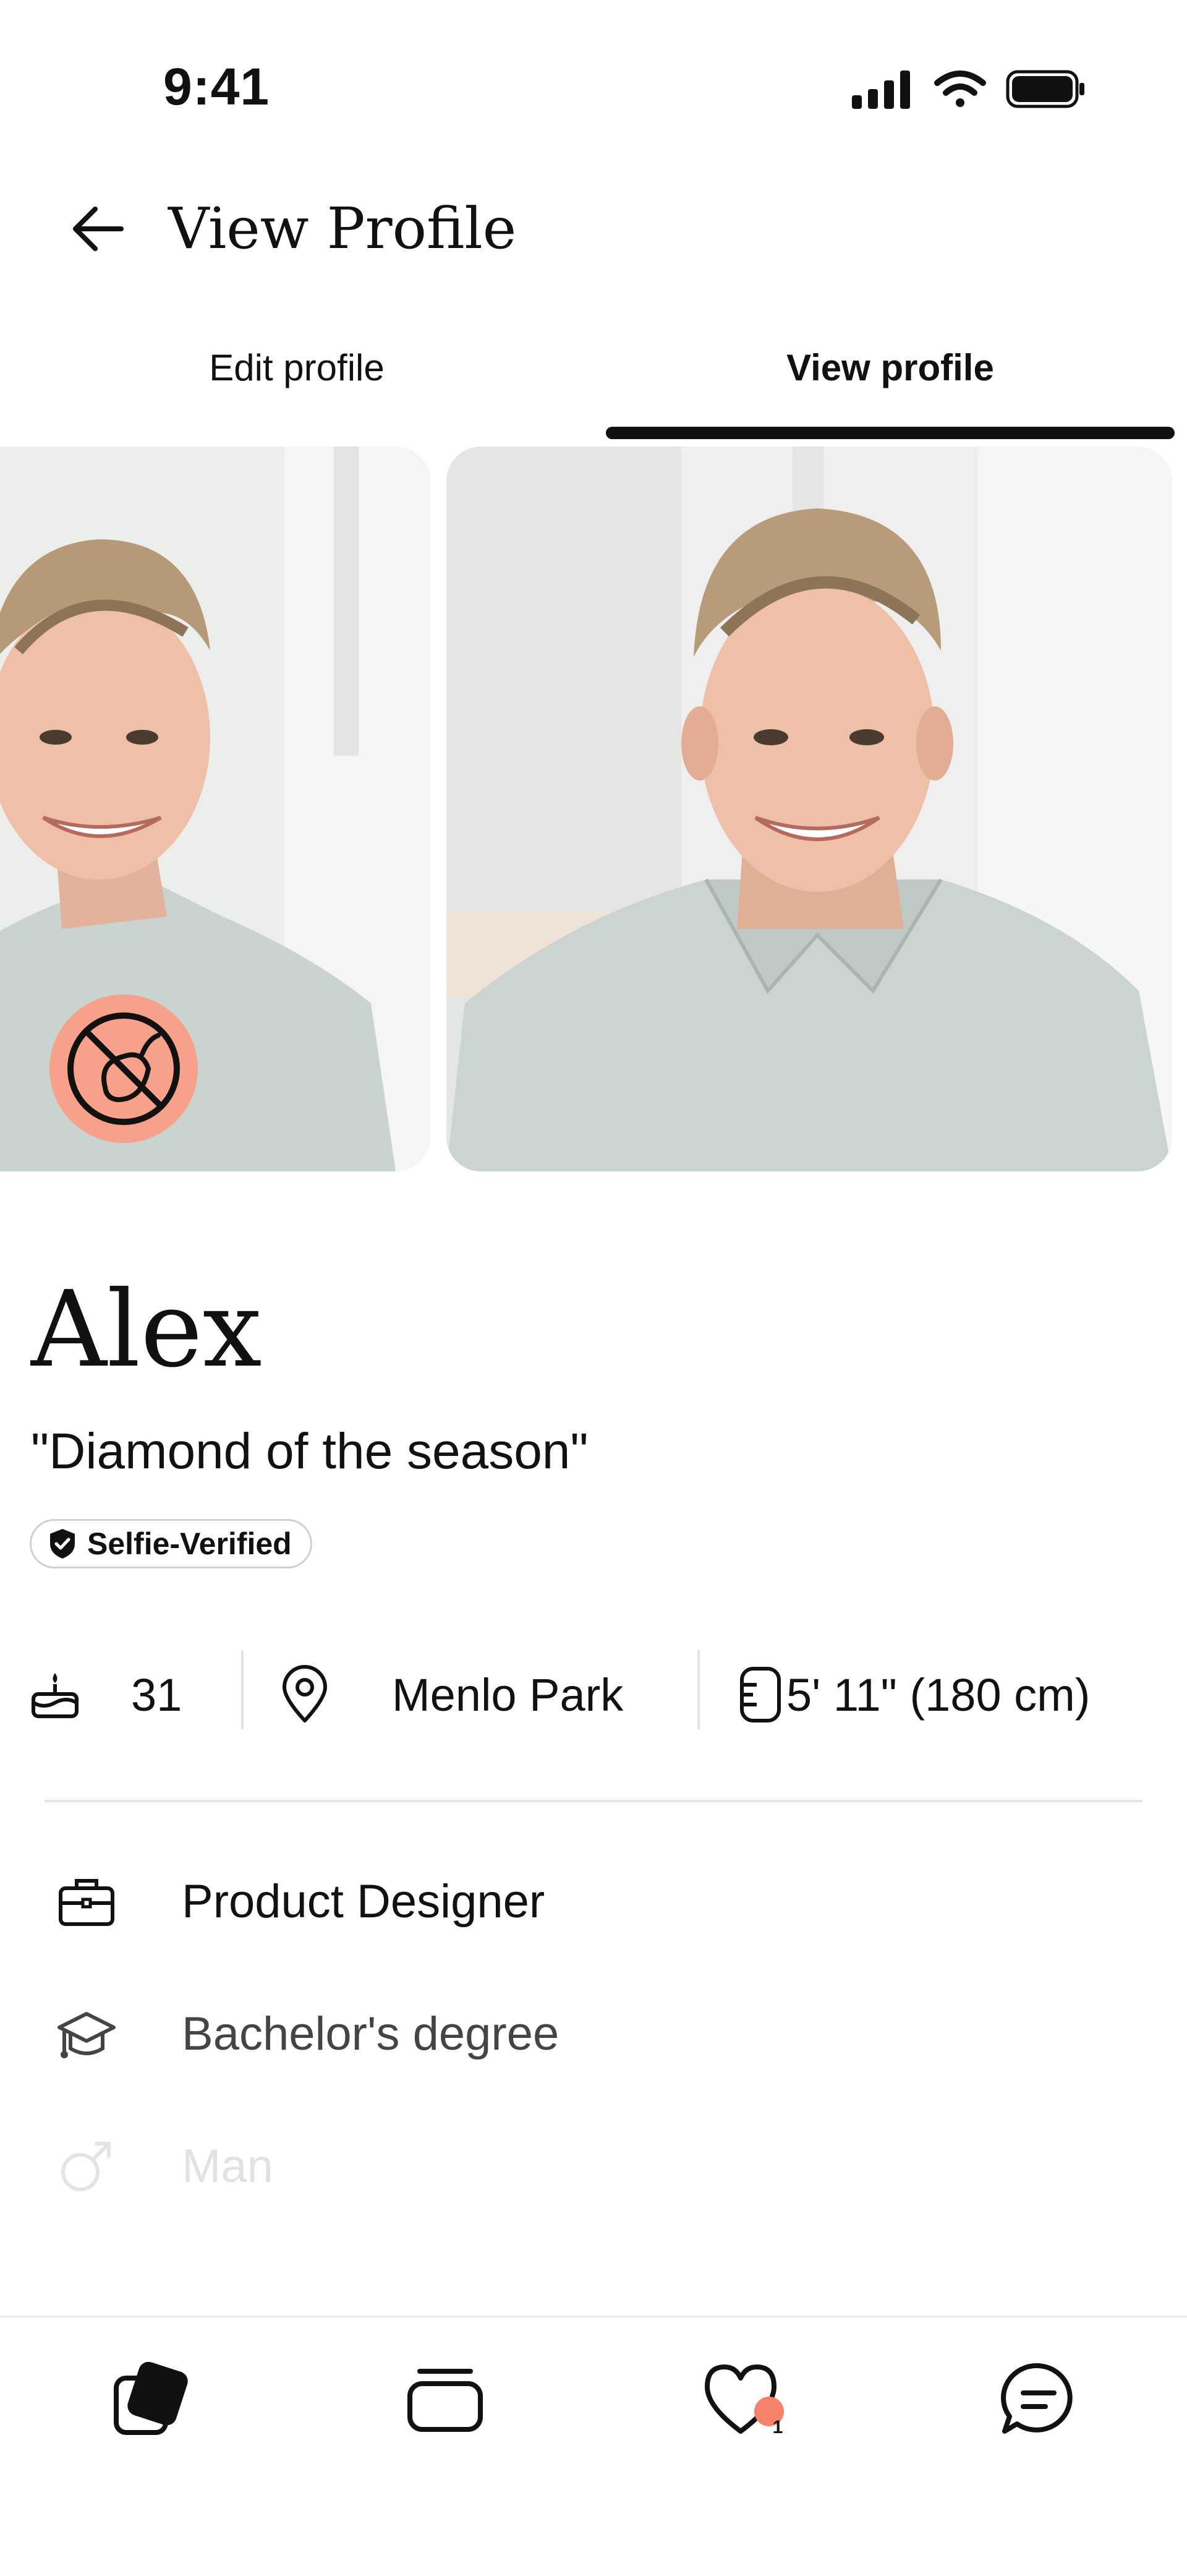 The image size is (1187, 2576). Describe the element at coordinates (310, 1451) in the screenshot. I see `profile-tagline: "Diamond of the season"` at that location.